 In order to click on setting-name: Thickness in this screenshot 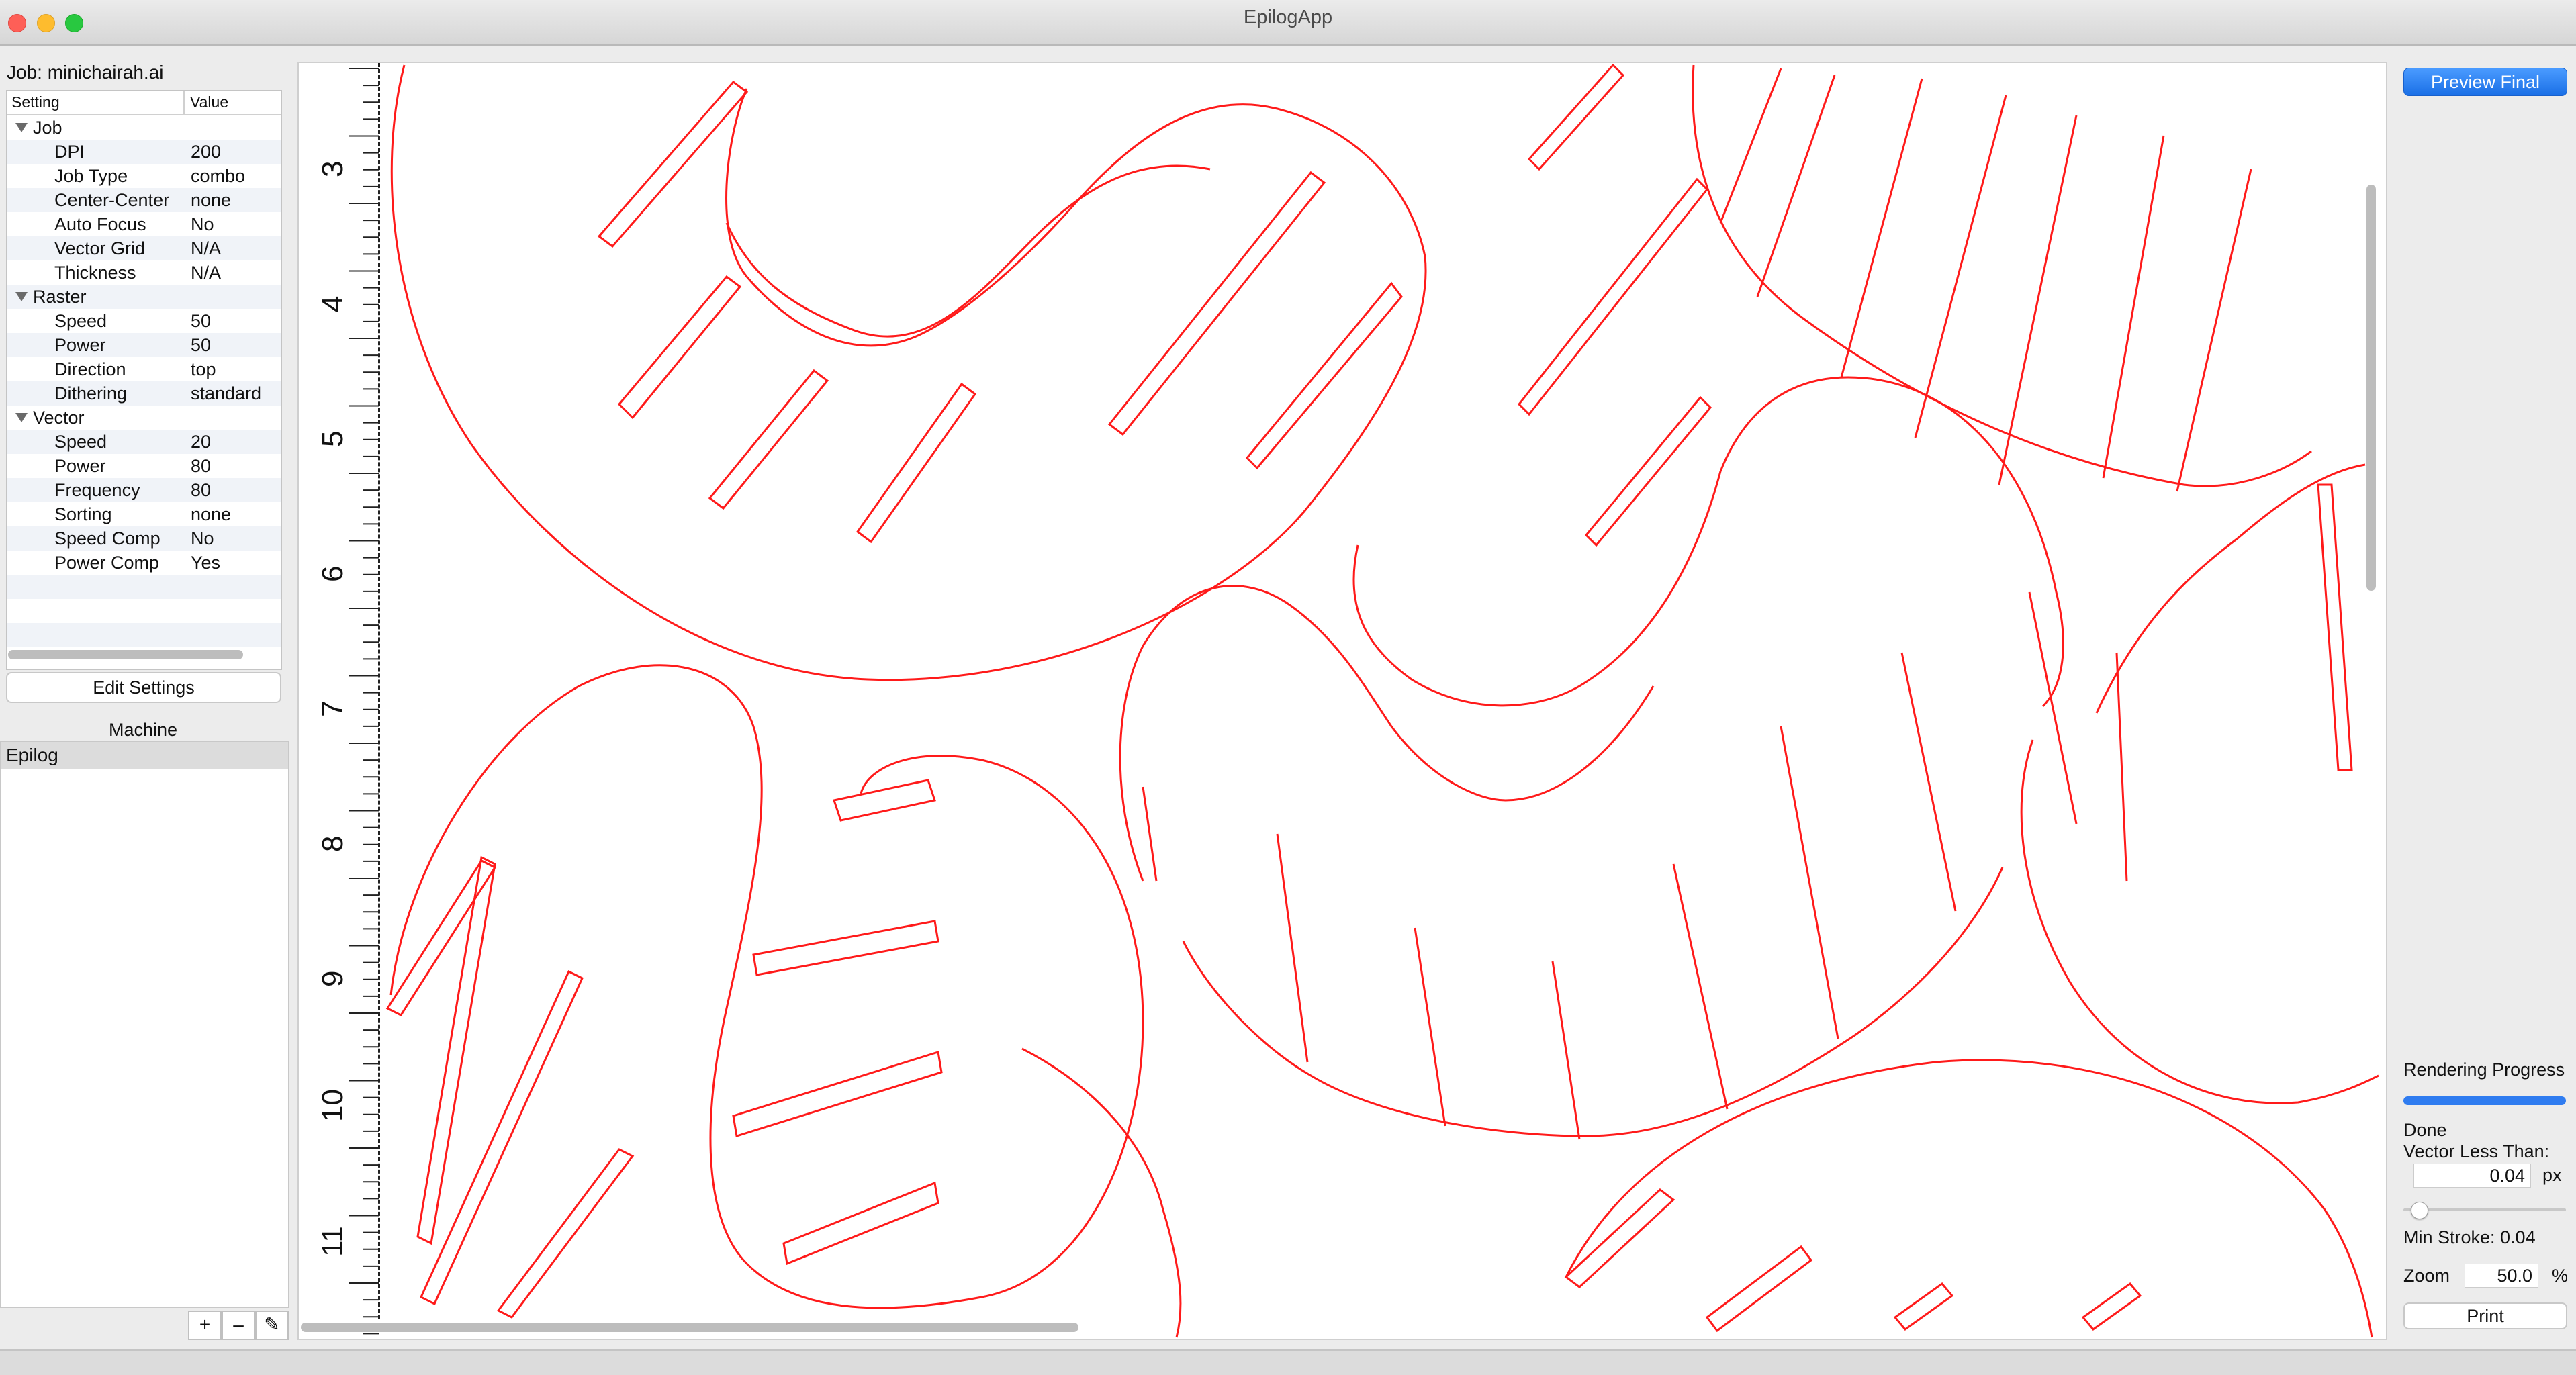, I will do `click(95, 273)`.